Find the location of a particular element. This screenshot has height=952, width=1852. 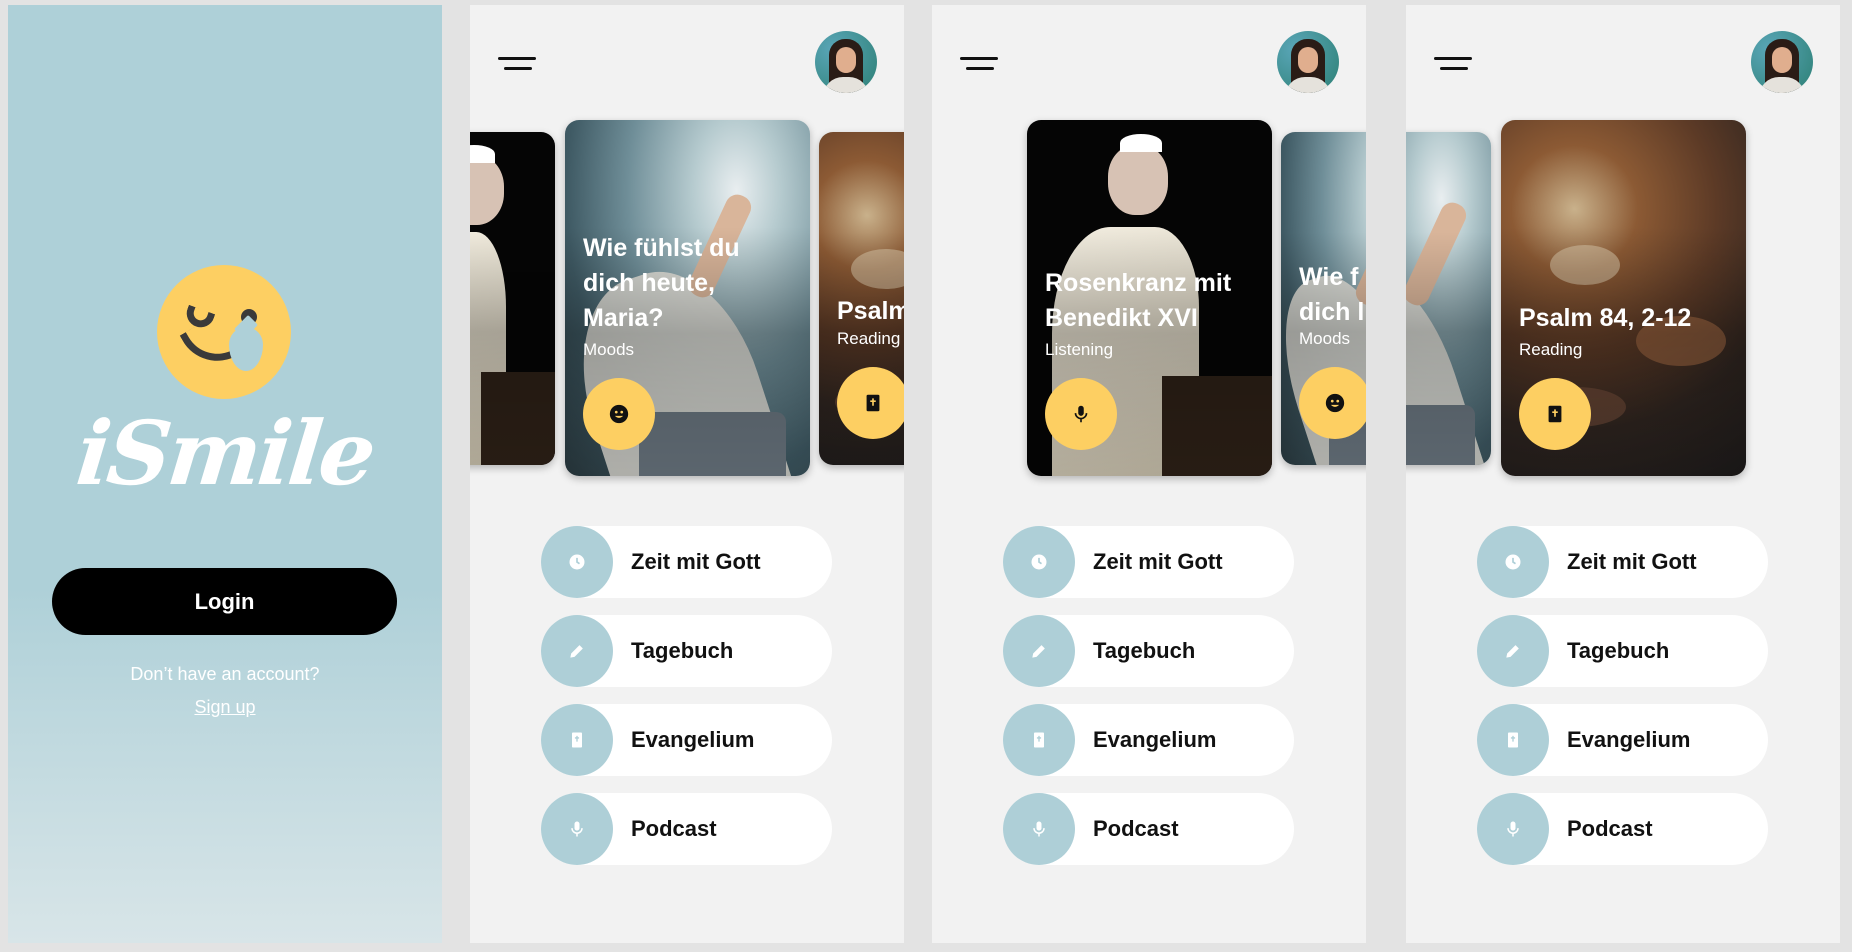

card-title-part: Wie f is located at coordinates (1329, 277).